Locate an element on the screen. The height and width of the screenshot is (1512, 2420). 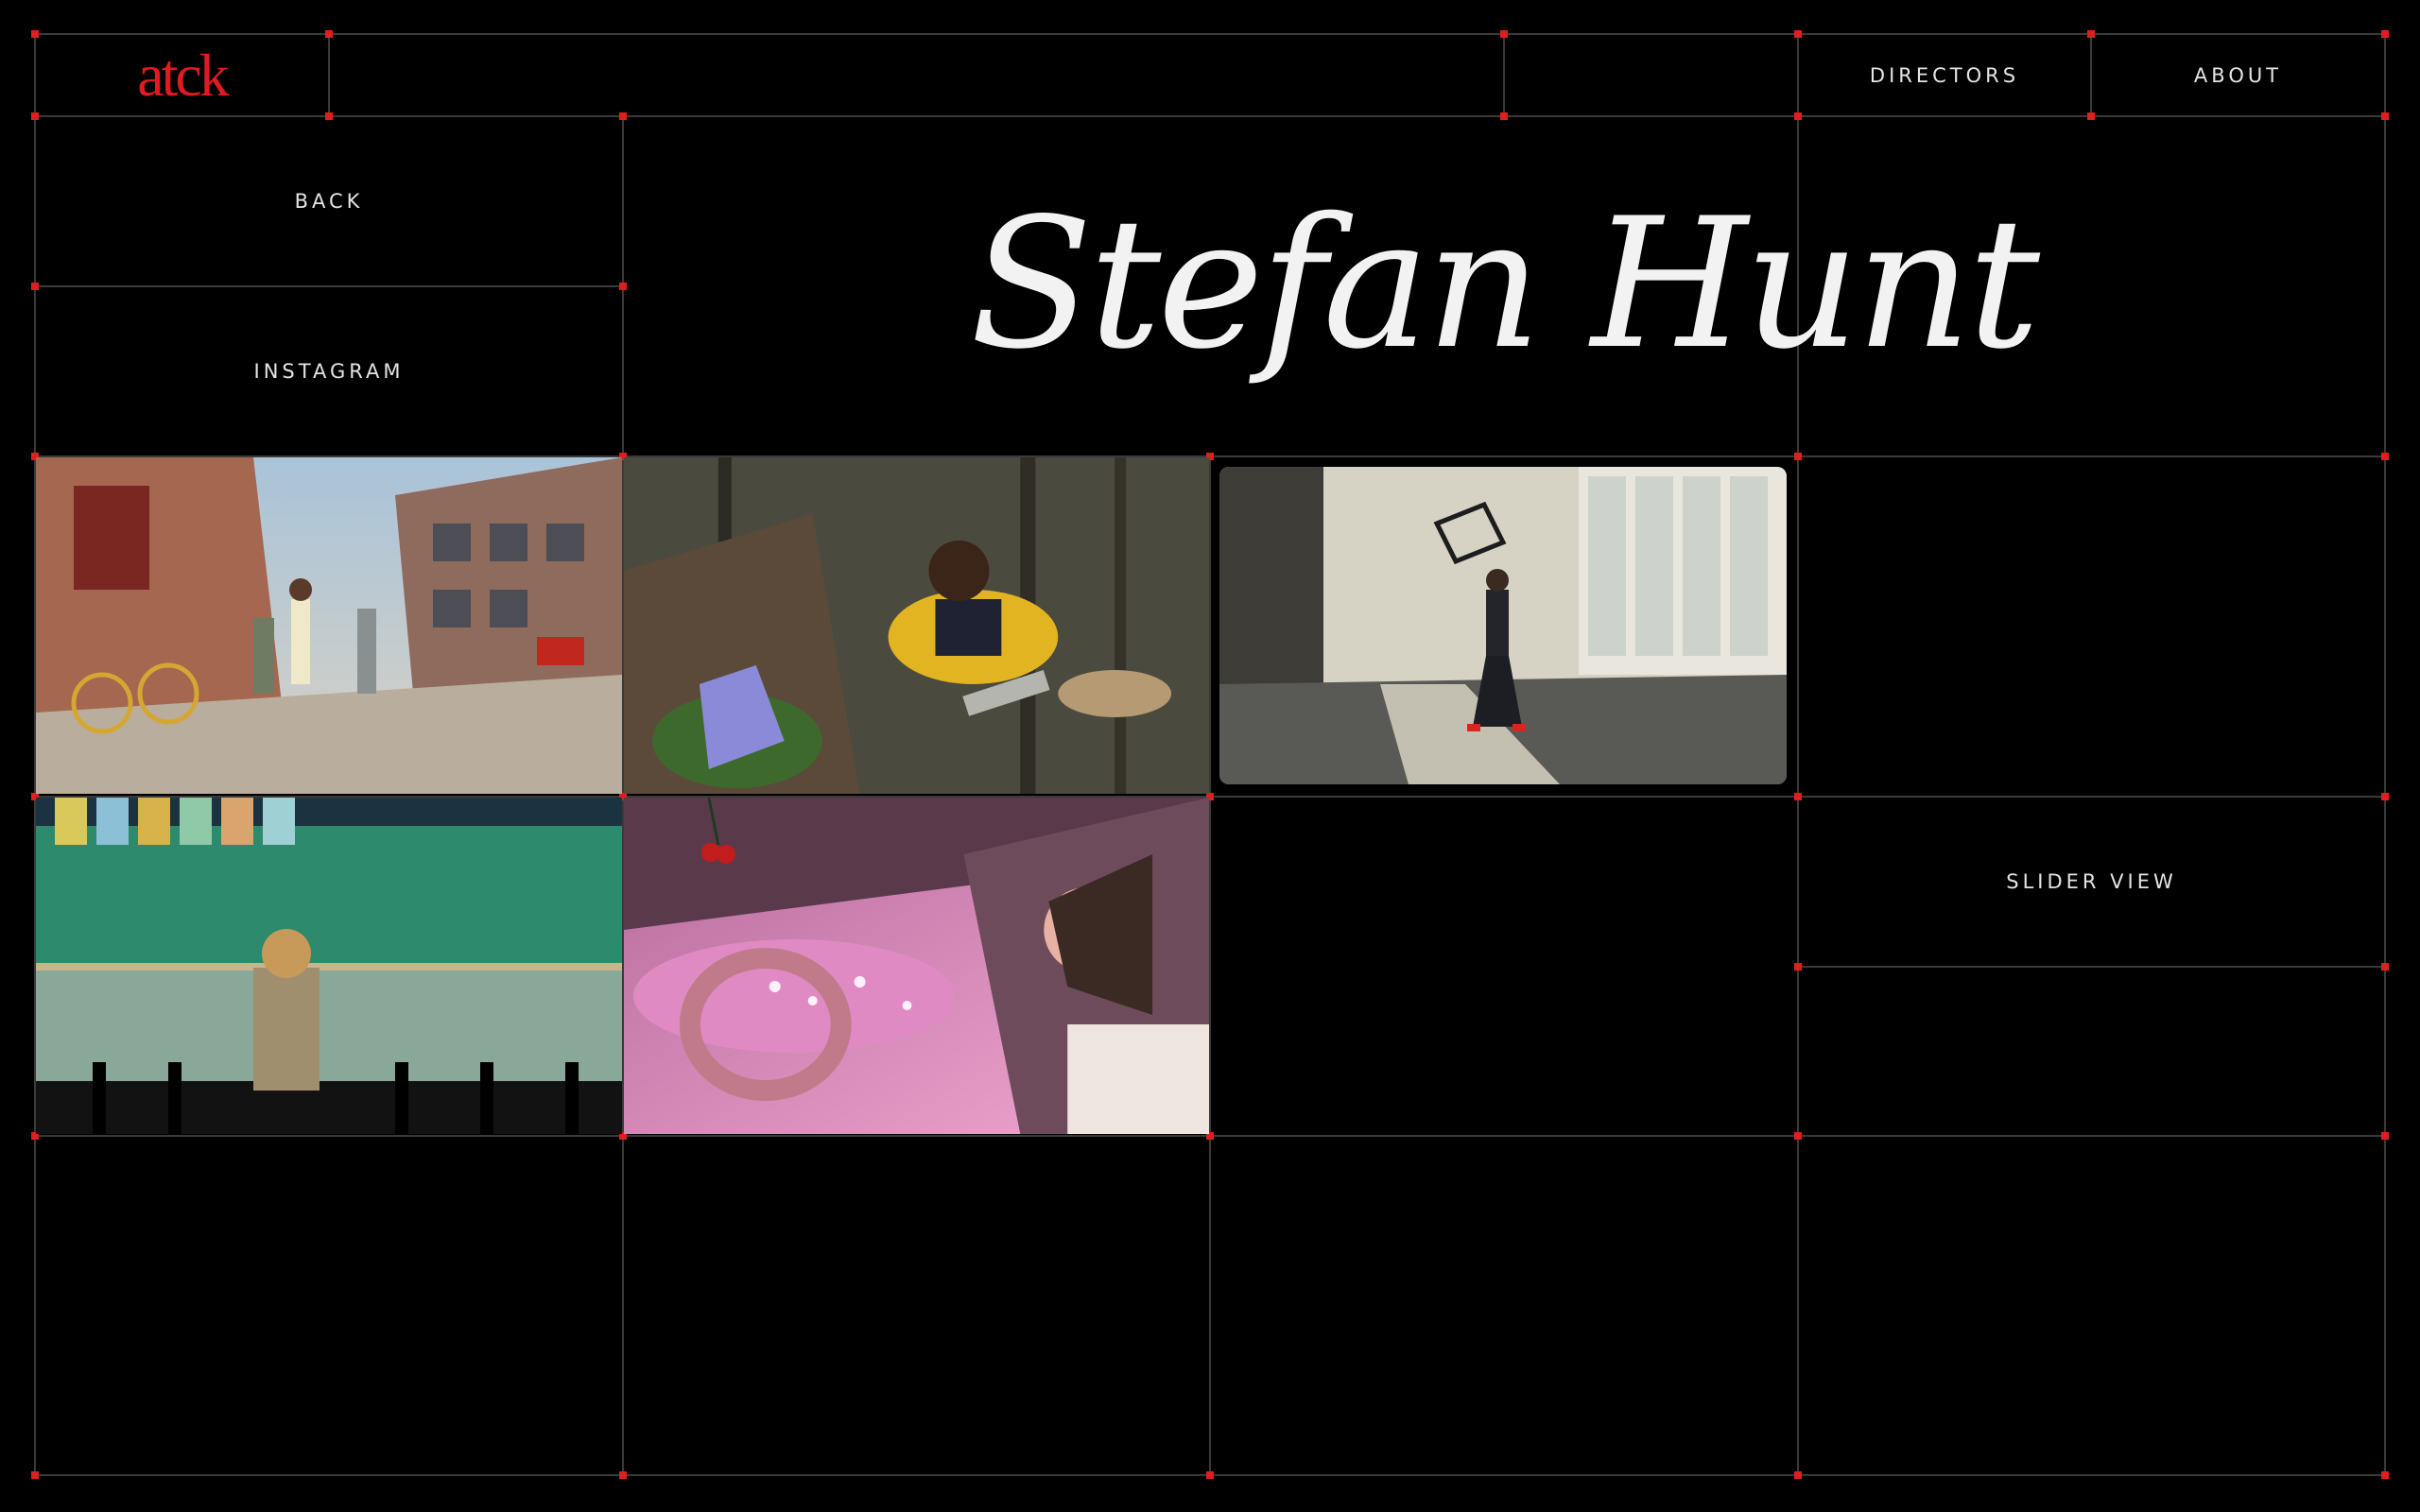
car-scene-image is located at coordinates (916, 966).